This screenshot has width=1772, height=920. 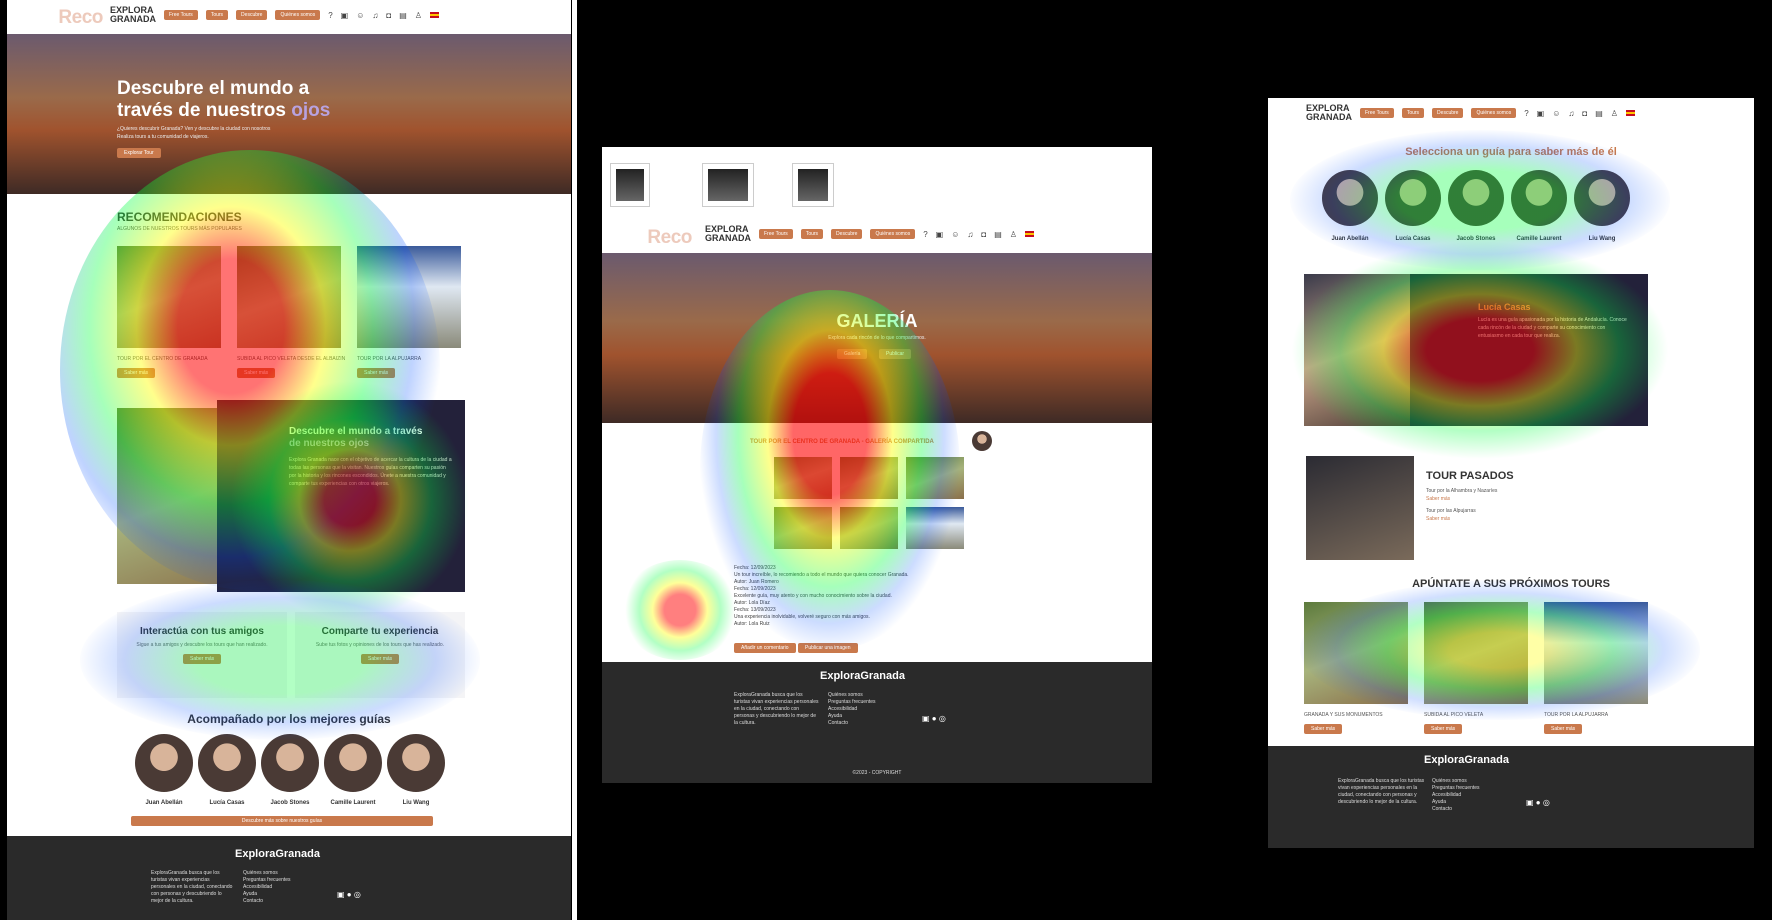 I want to click on past-tour-1-more: Saber más, so click(x=1438, y=499).